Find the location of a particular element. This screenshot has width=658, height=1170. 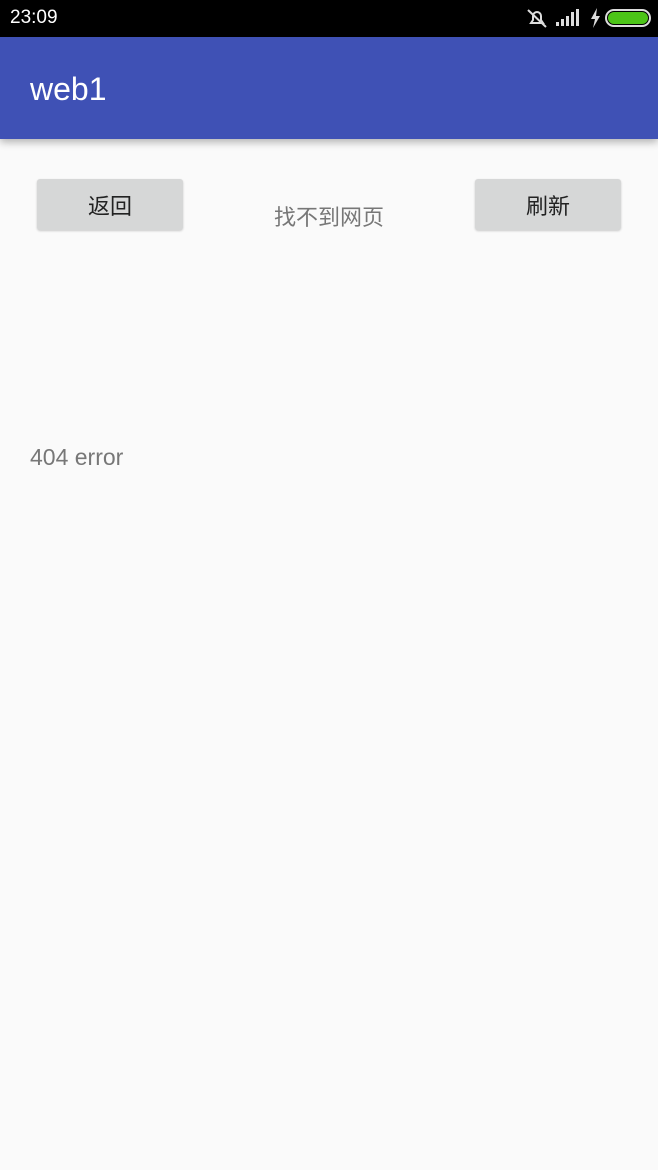

charging-icon is located at coordinates (595, 18).